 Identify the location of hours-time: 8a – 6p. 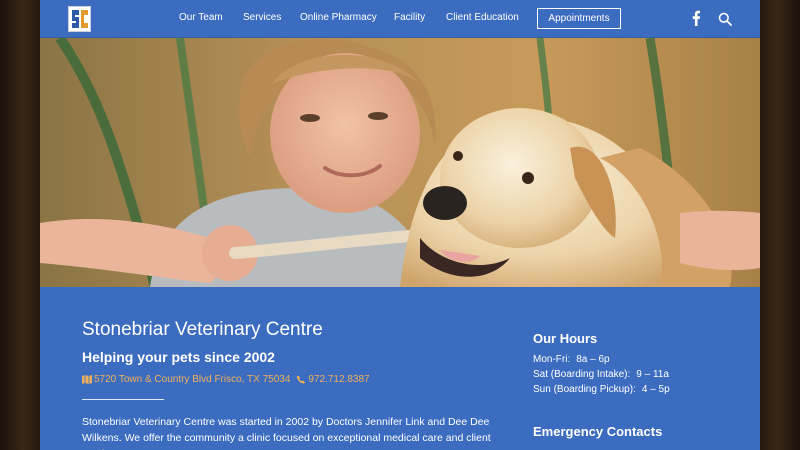
(593, 359).